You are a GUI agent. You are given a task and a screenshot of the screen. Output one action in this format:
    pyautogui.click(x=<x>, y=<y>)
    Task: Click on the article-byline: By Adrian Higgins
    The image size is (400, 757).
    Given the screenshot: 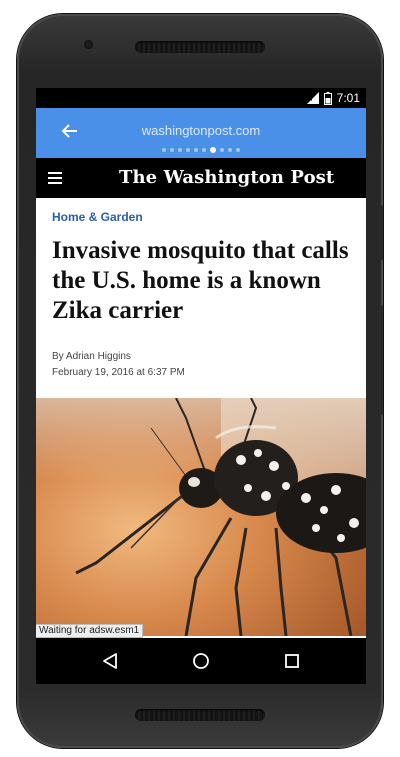 What is the action you would take?
    pyautogui.click(x=91, y=356)
    